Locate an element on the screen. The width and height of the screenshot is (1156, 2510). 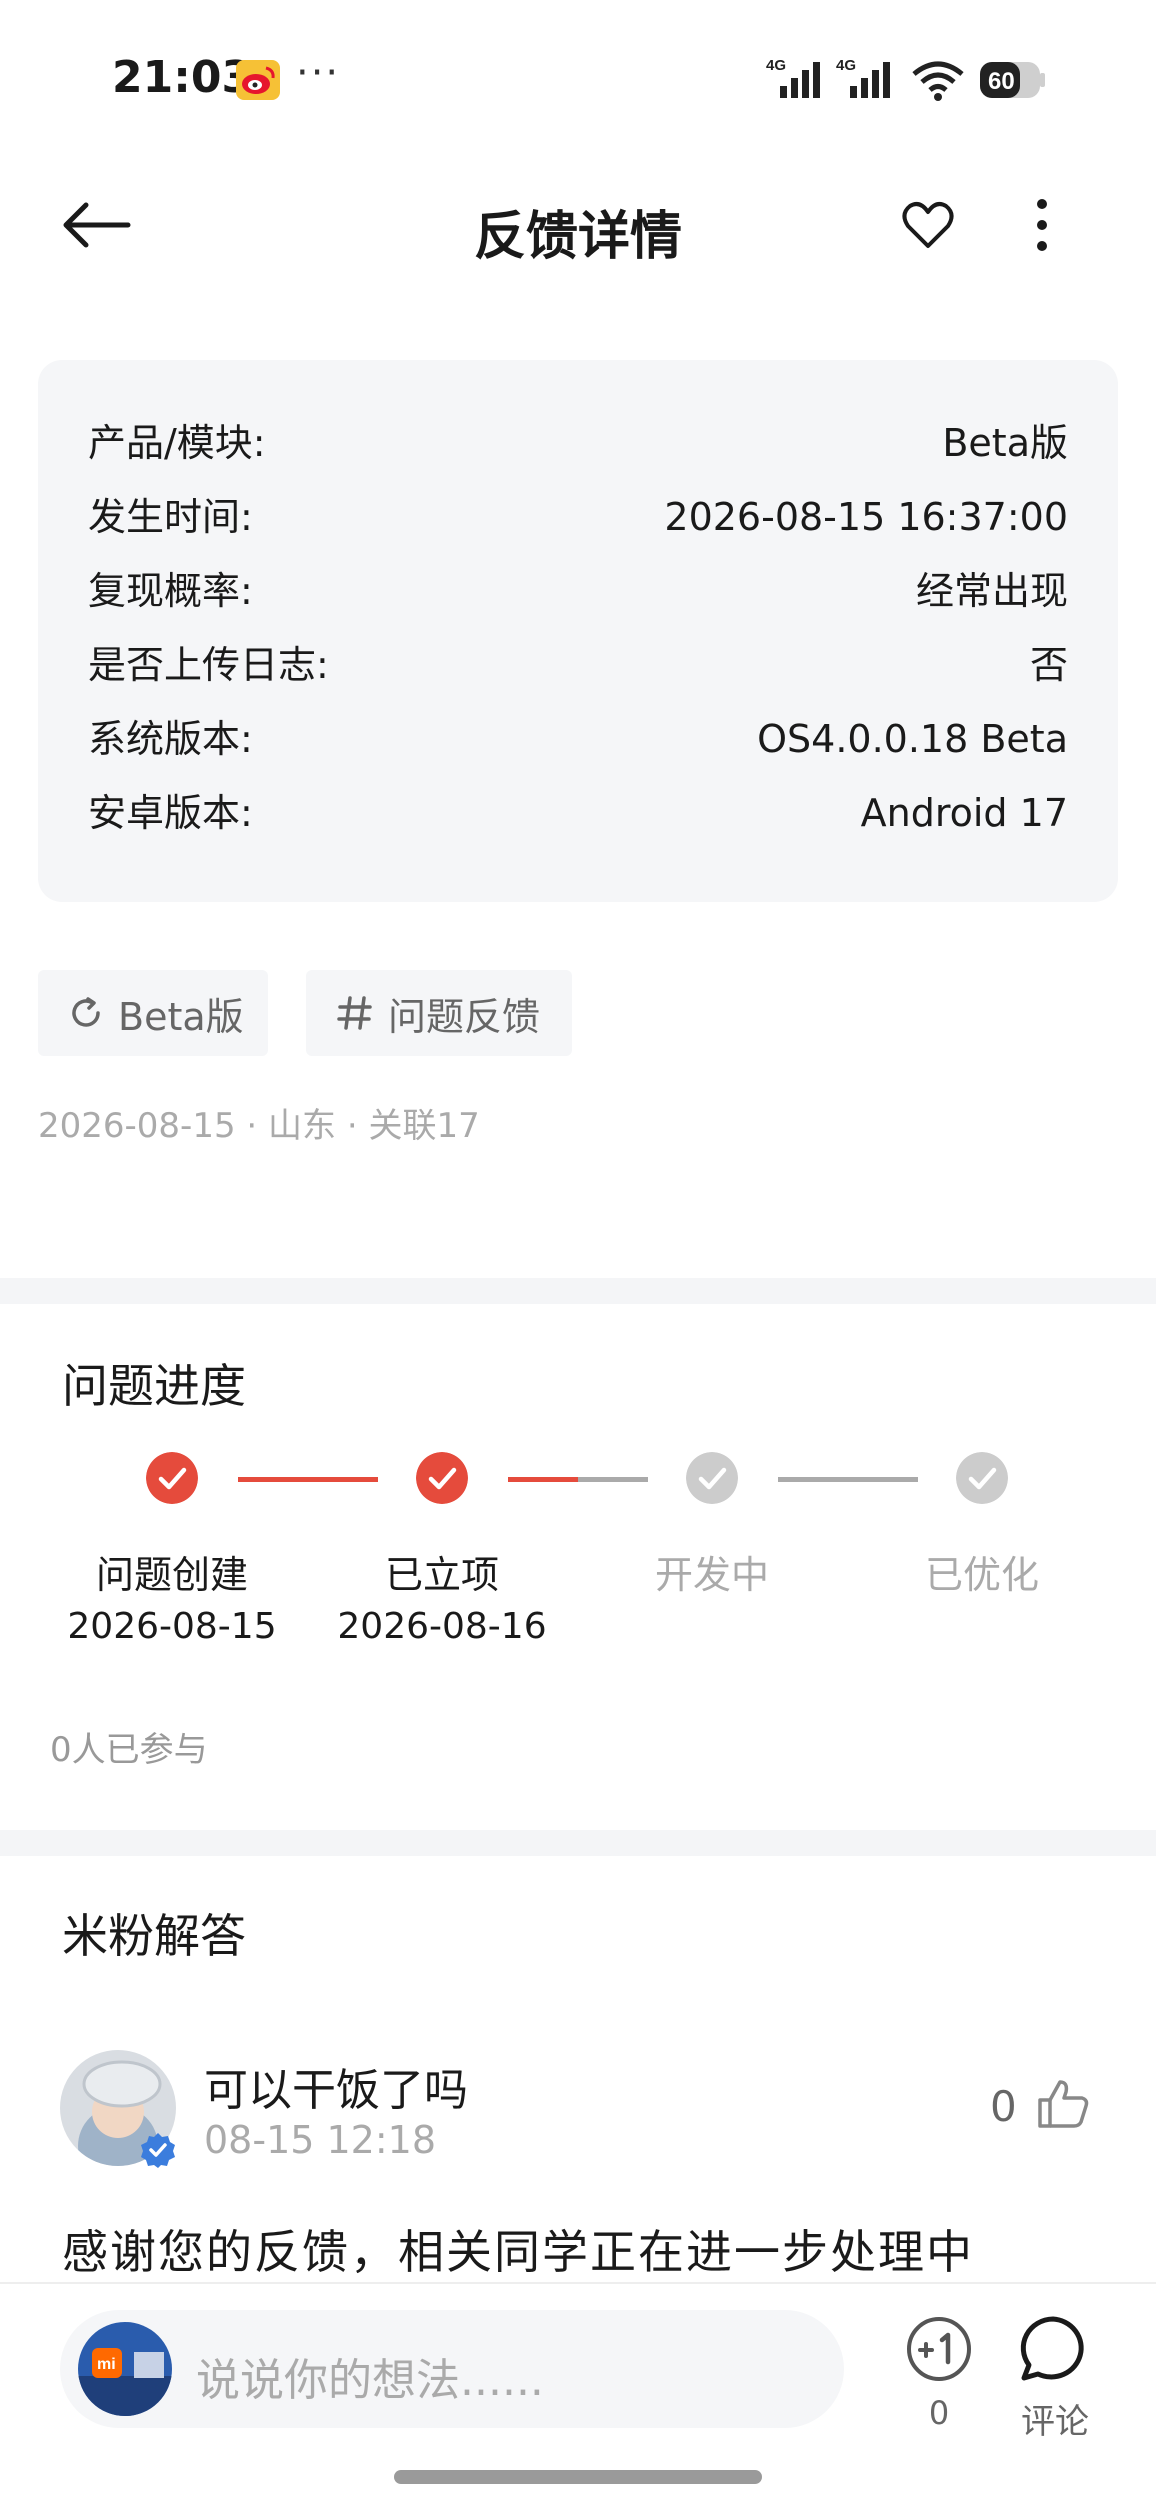
page-title: 反馈详情 is located at coordinates (577, 237).